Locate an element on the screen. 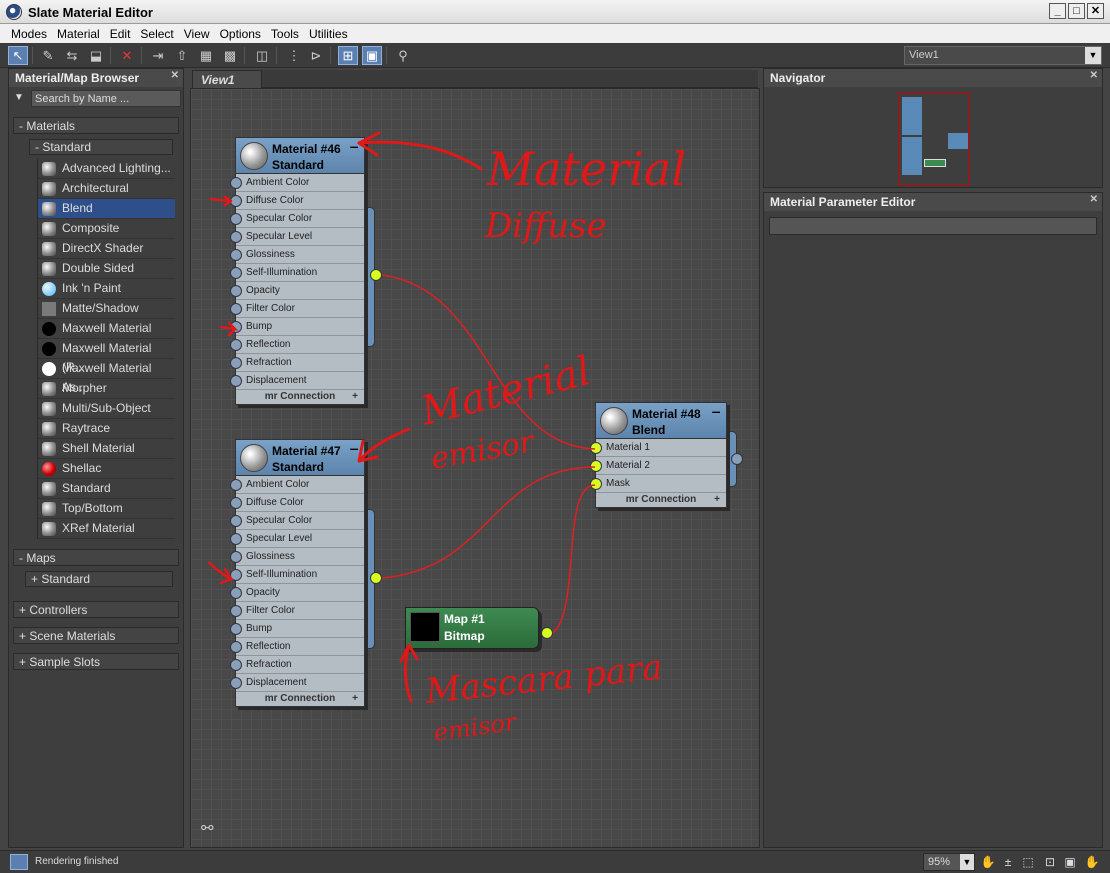 The height and width of the screenshot is (873, 1110). node47-slot: Filter Color is located at coordinates (297, 611).